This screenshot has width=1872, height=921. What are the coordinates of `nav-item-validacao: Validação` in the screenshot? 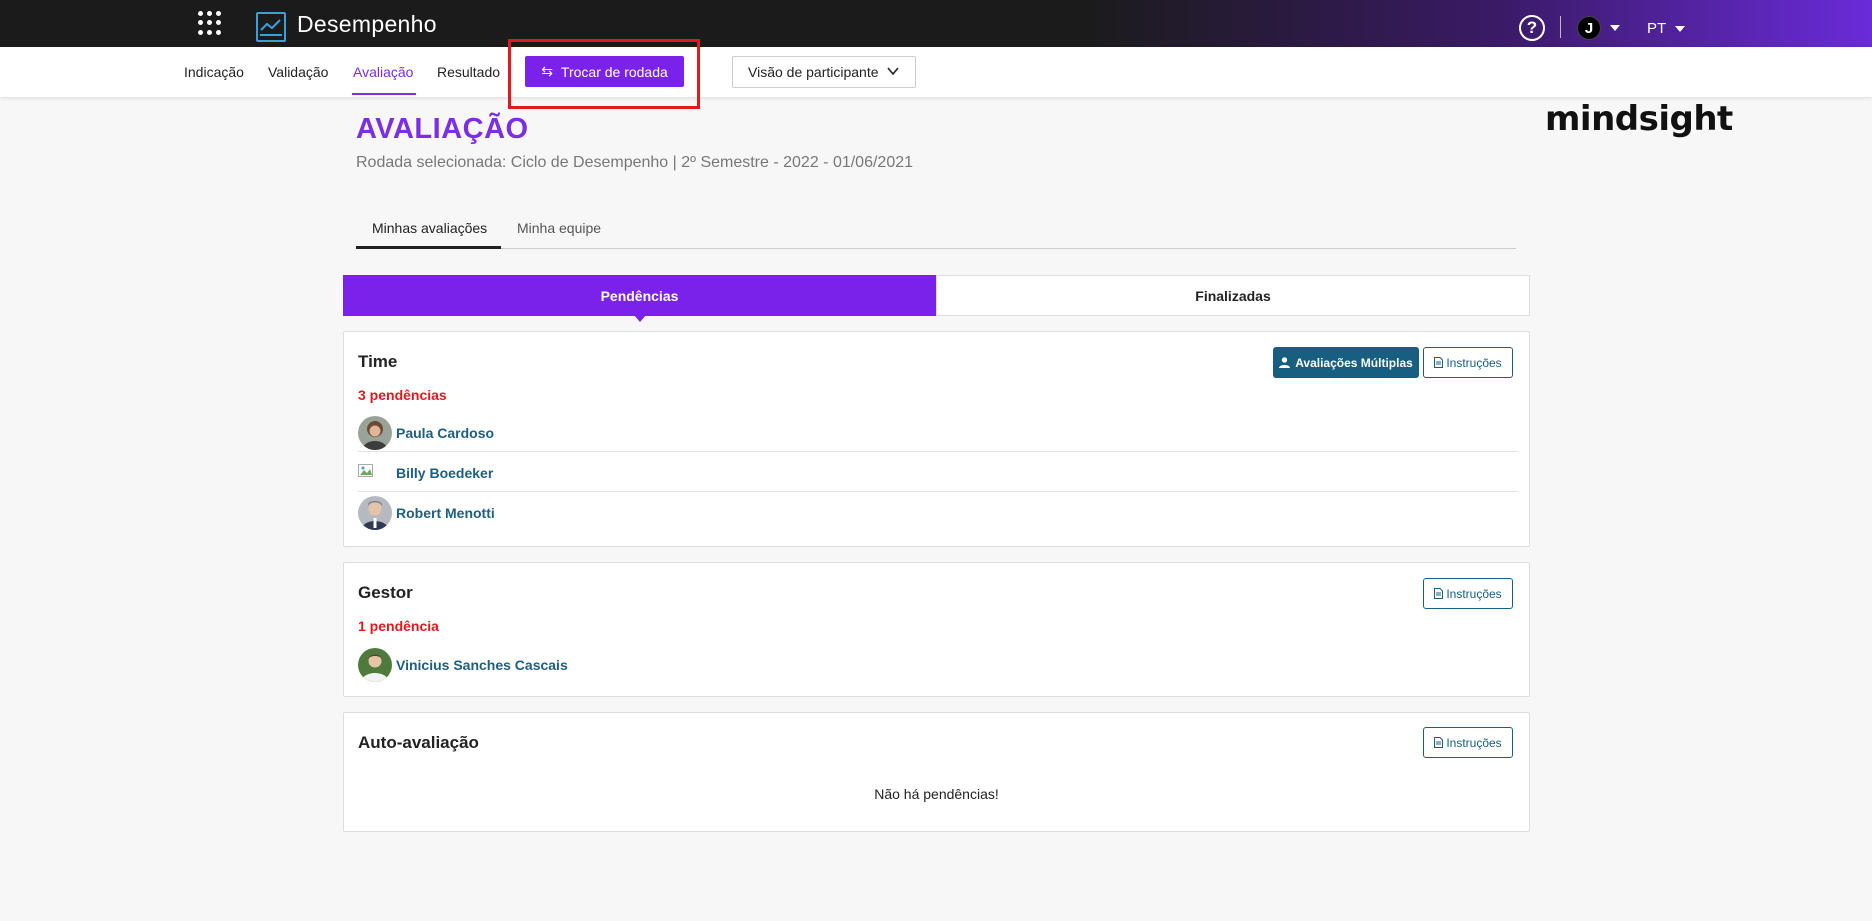 It's located at (298, 72).